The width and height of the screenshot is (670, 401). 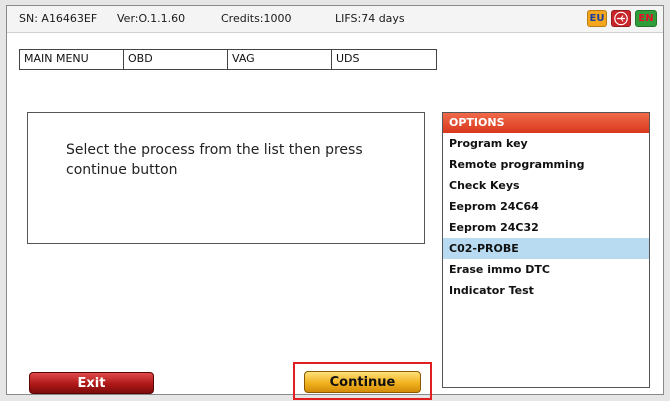 I want to click on eu-flag-icon: EU, so click(x=597, y=18).